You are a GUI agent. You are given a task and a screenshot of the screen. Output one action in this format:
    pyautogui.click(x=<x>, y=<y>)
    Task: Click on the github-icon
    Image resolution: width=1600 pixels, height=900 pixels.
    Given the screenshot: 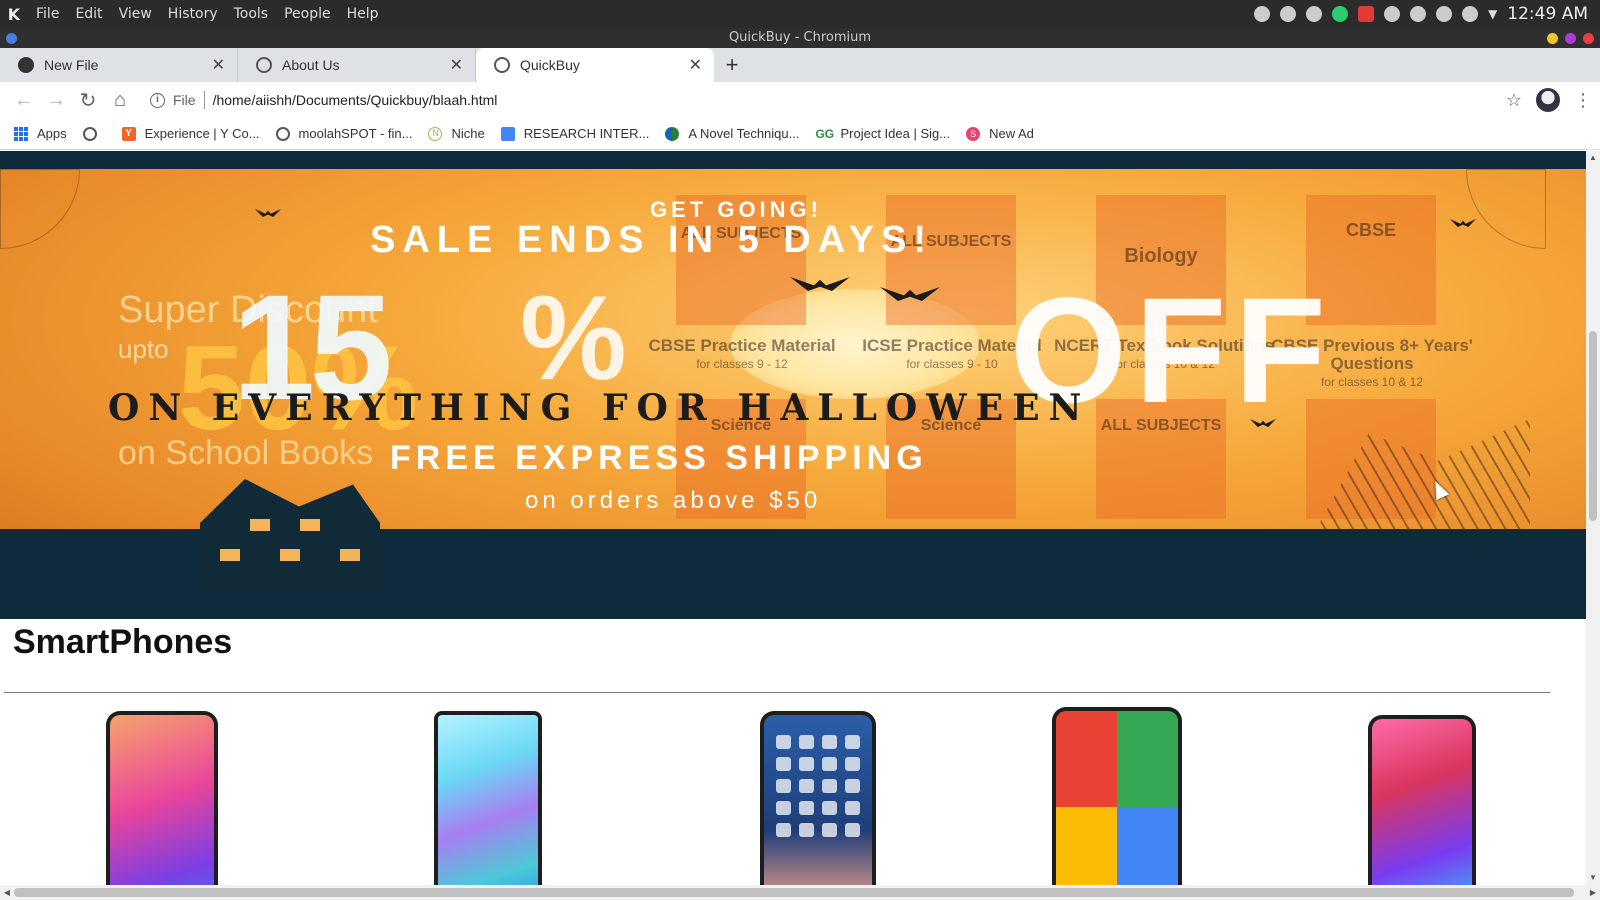 What is the action you would take?
    pyautogui.click(x=26, y=65)
    